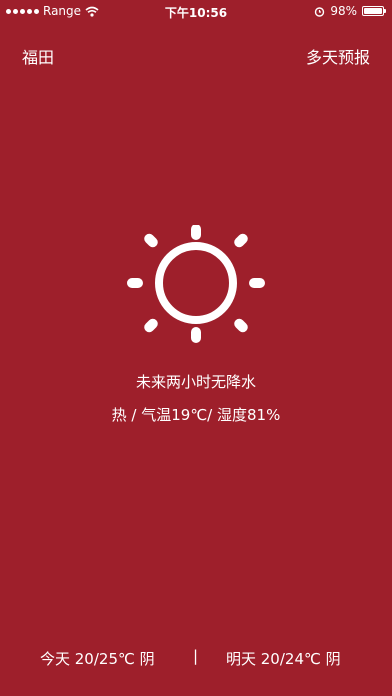 The image size is (392, 696). I want to click on sun-icon, so click(196, 284).